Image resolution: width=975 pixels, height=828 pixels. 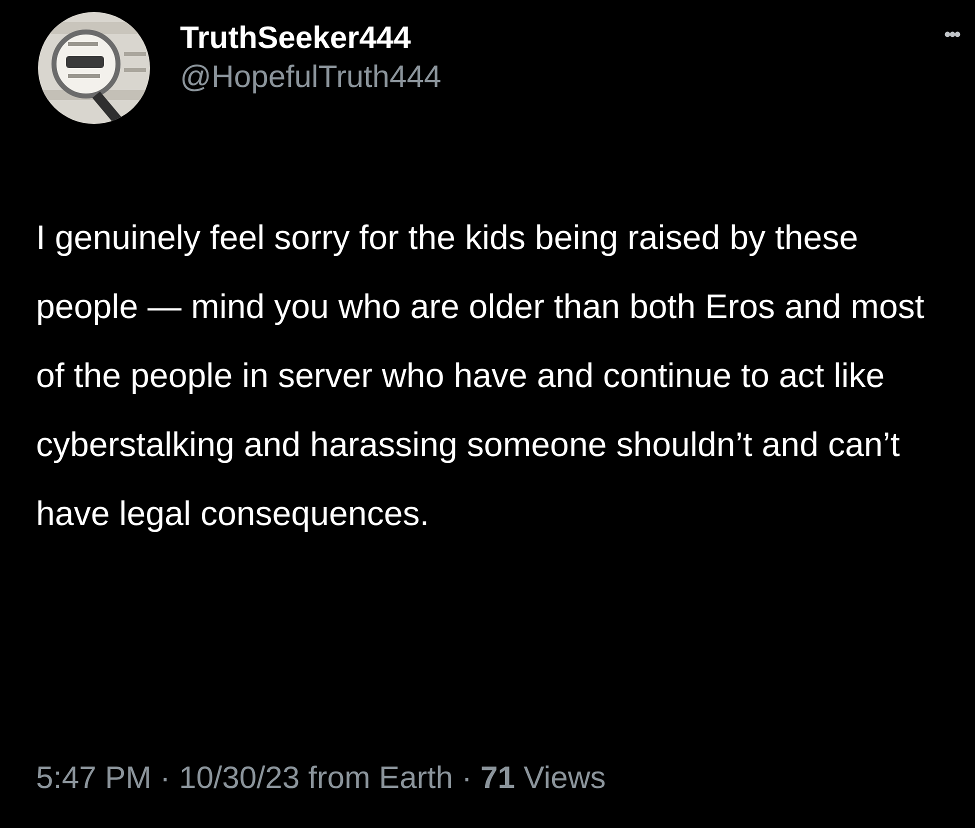 What do you see at coordinates (321, 778) in the screenshot?
I see `post-meta: 5:47 PM · 10/30/23 from Earth · 71 Views` at bounding box center [321, 778].